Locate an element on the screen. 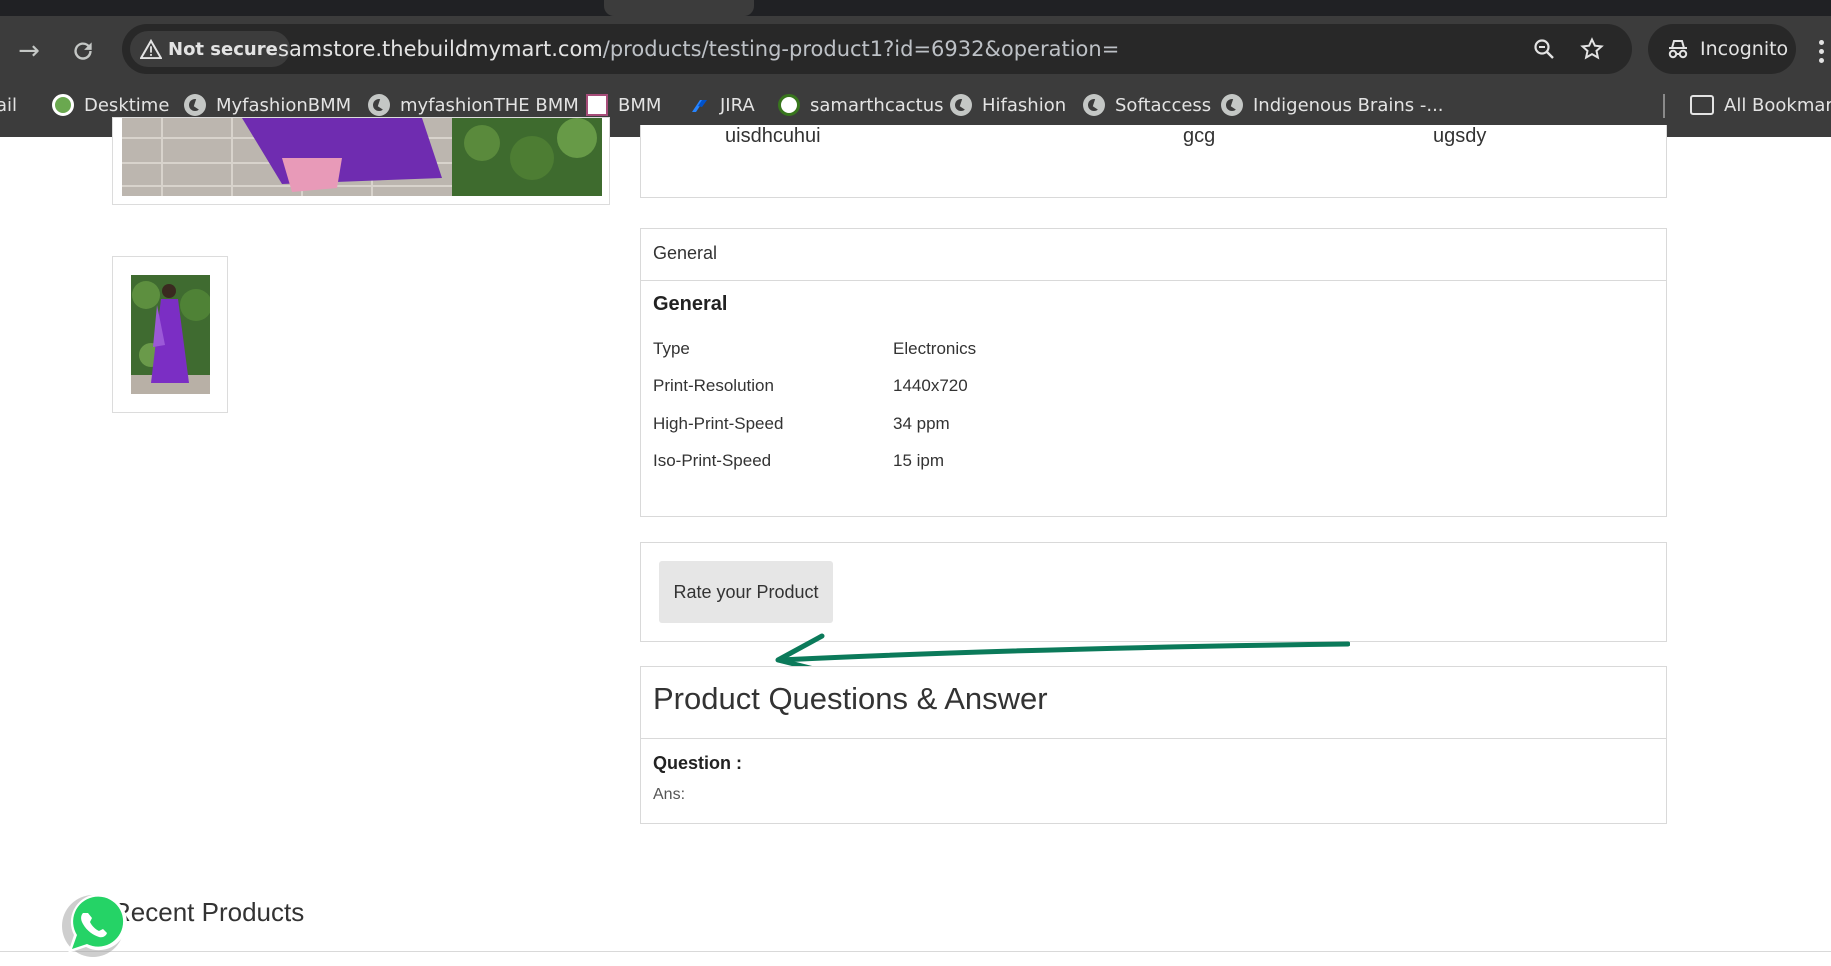  bookmark-bmm: BMM is located at coordinates (623, 105).